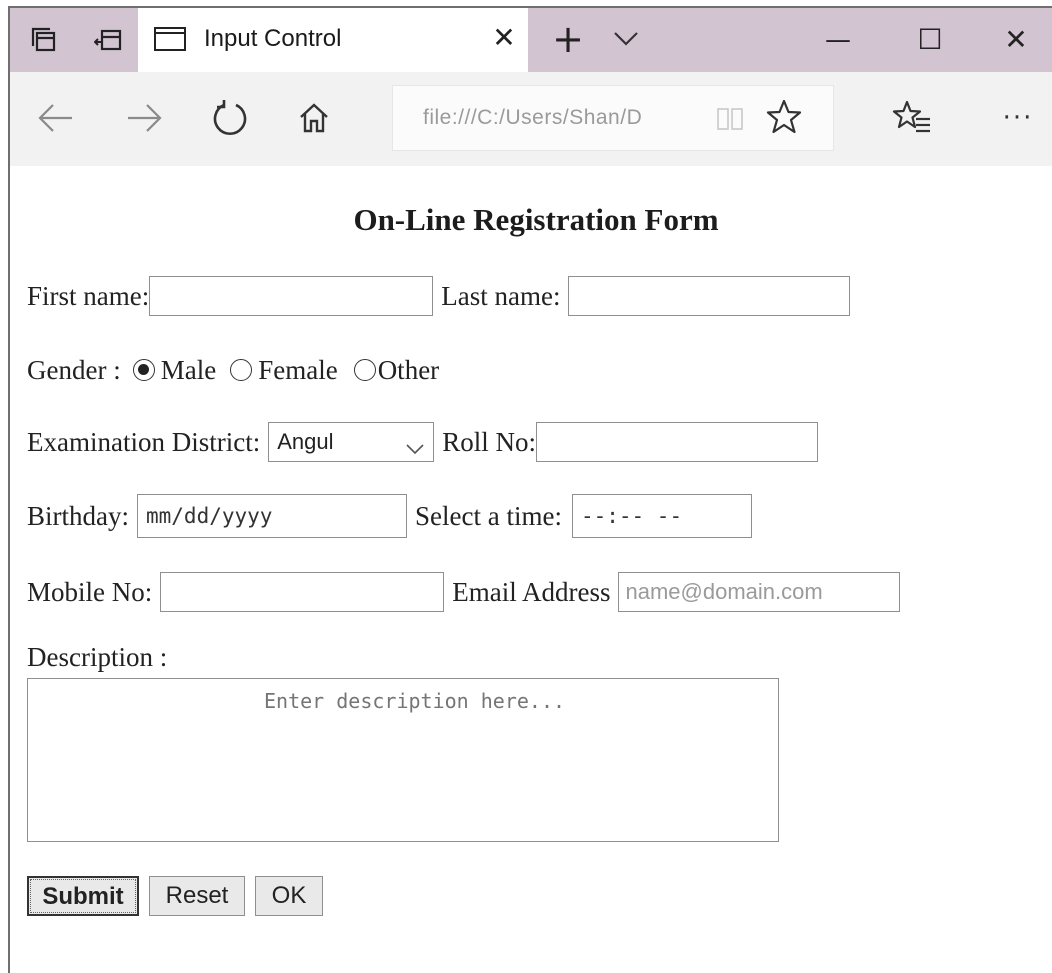  Describe the element at coordinates (88, 295) in the screenshot. I see `first-name-label: First name:` at that location.